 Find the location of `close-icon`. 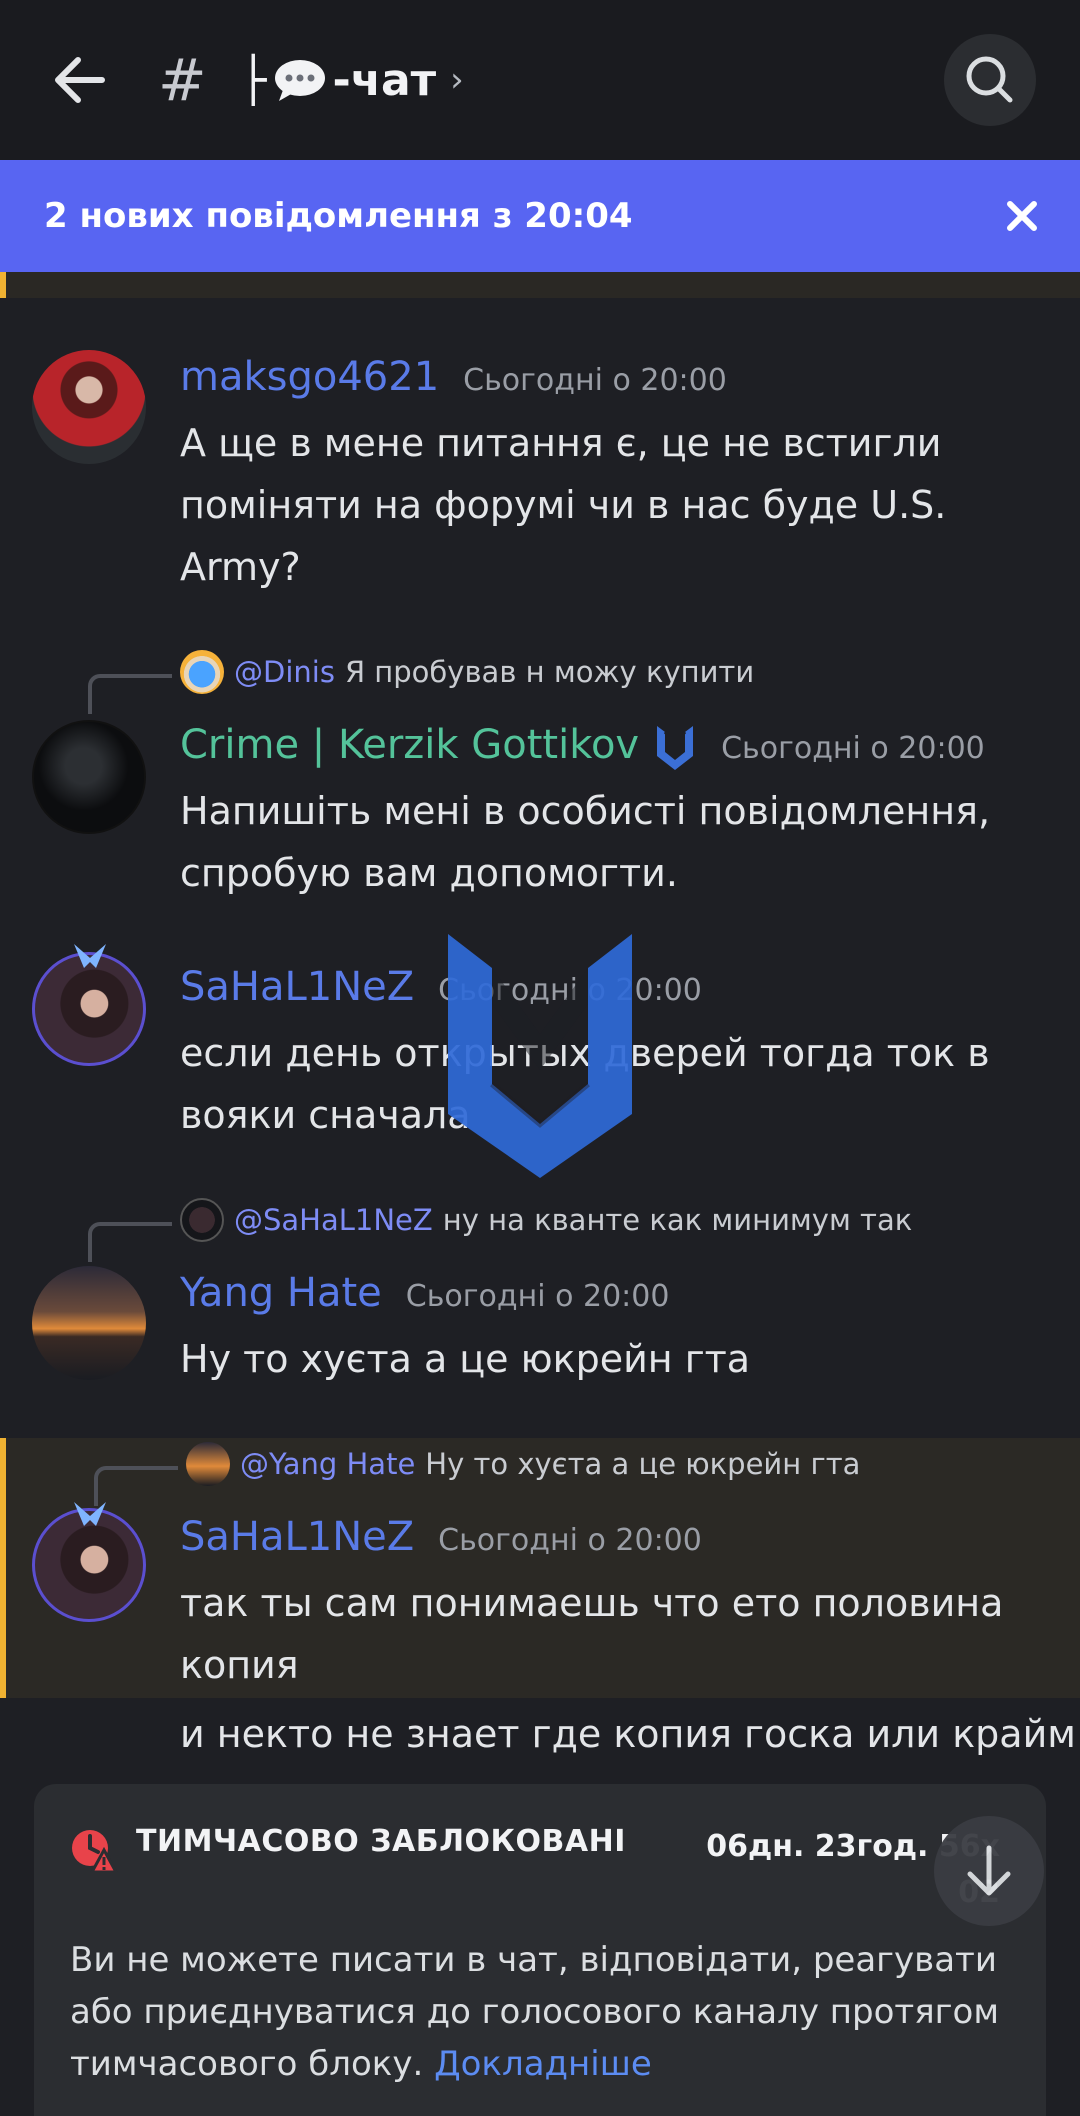

close-icon is located at coordinates (1022, 216).